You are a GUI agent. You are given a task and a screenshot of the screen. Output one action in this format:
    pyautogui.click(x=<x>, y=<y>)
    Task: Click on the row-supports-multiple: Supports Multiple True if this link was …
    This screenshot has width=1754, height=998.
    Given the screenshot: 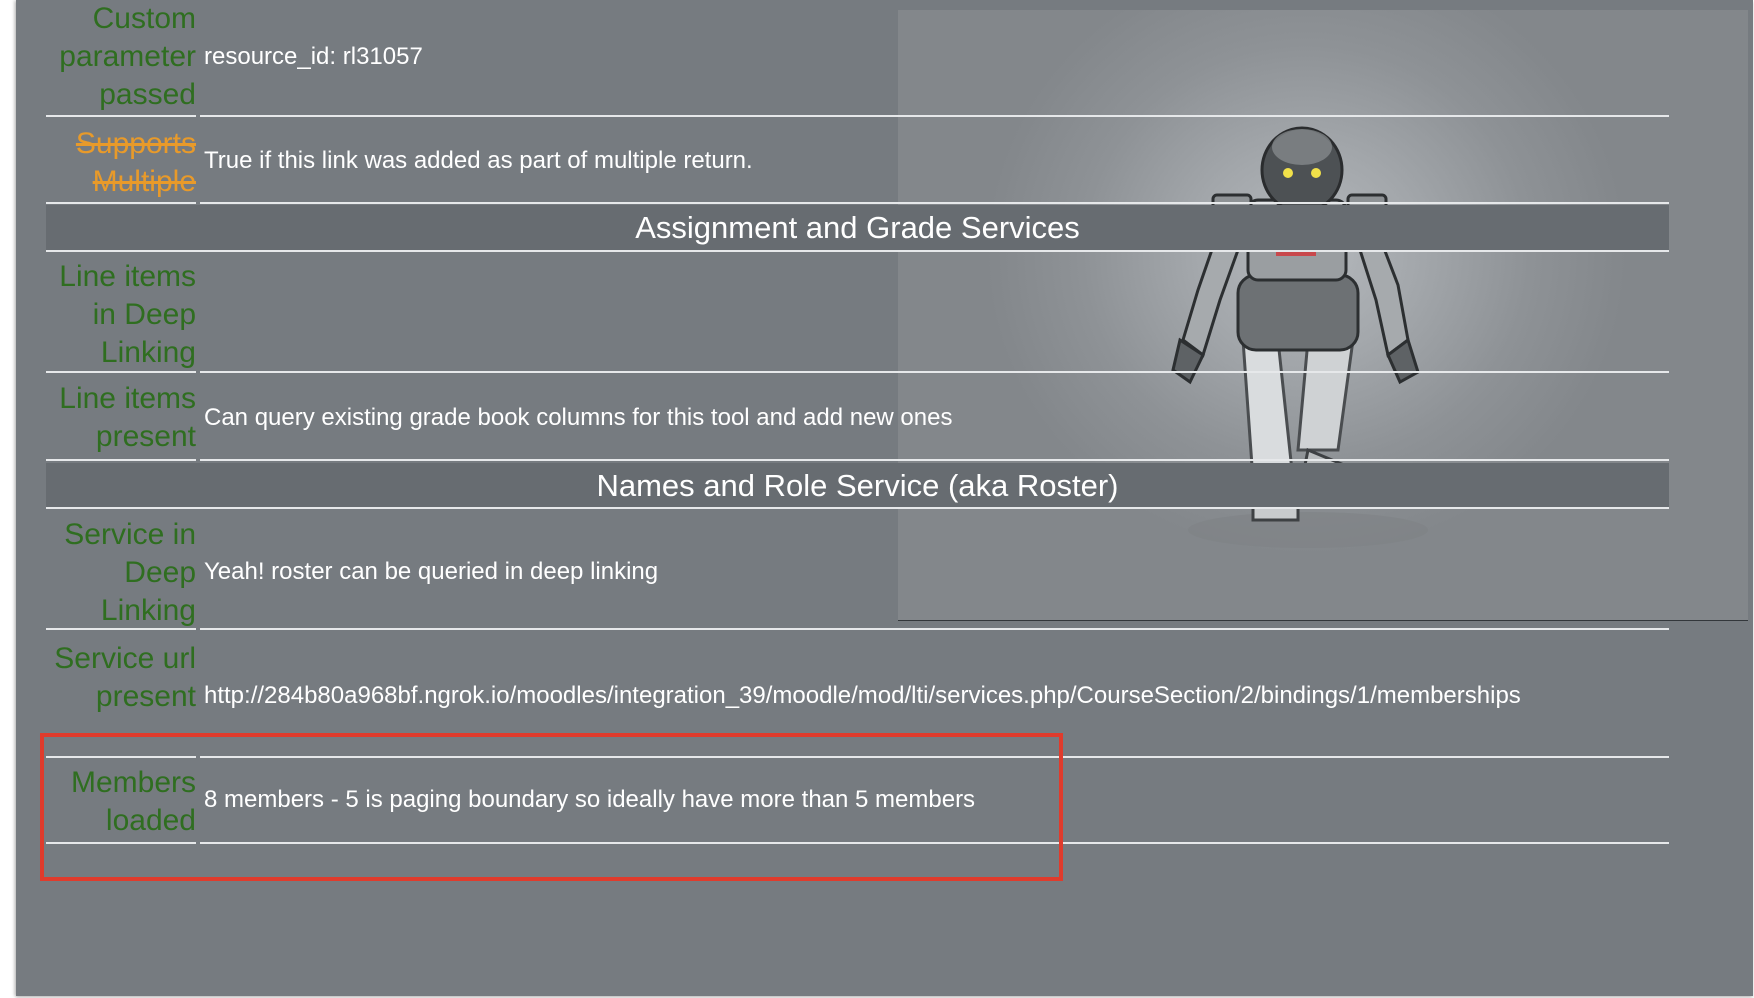 What is the action you would take?
    pyautogui.click(x=857, y=165)
    